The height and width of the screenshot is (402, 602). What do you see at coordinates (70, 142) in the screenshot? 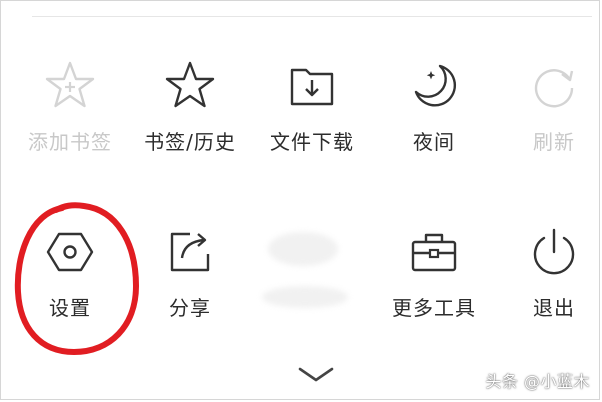
I see `add-bookmark-label: 添加书签` at bounding box center [70, 142].